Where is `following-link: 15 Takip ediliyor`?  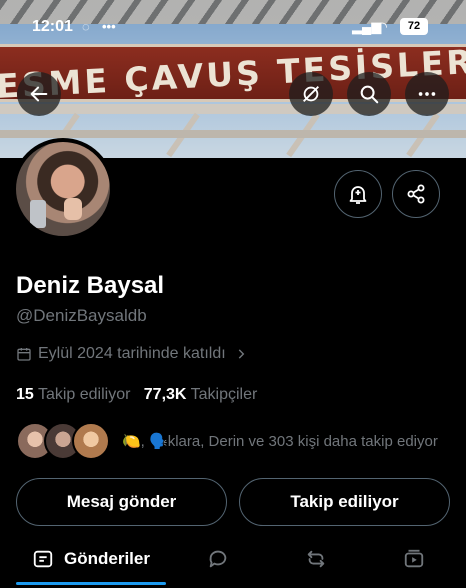
following-link: 15 Takip ediliyor is located at coordinates (73, 394).